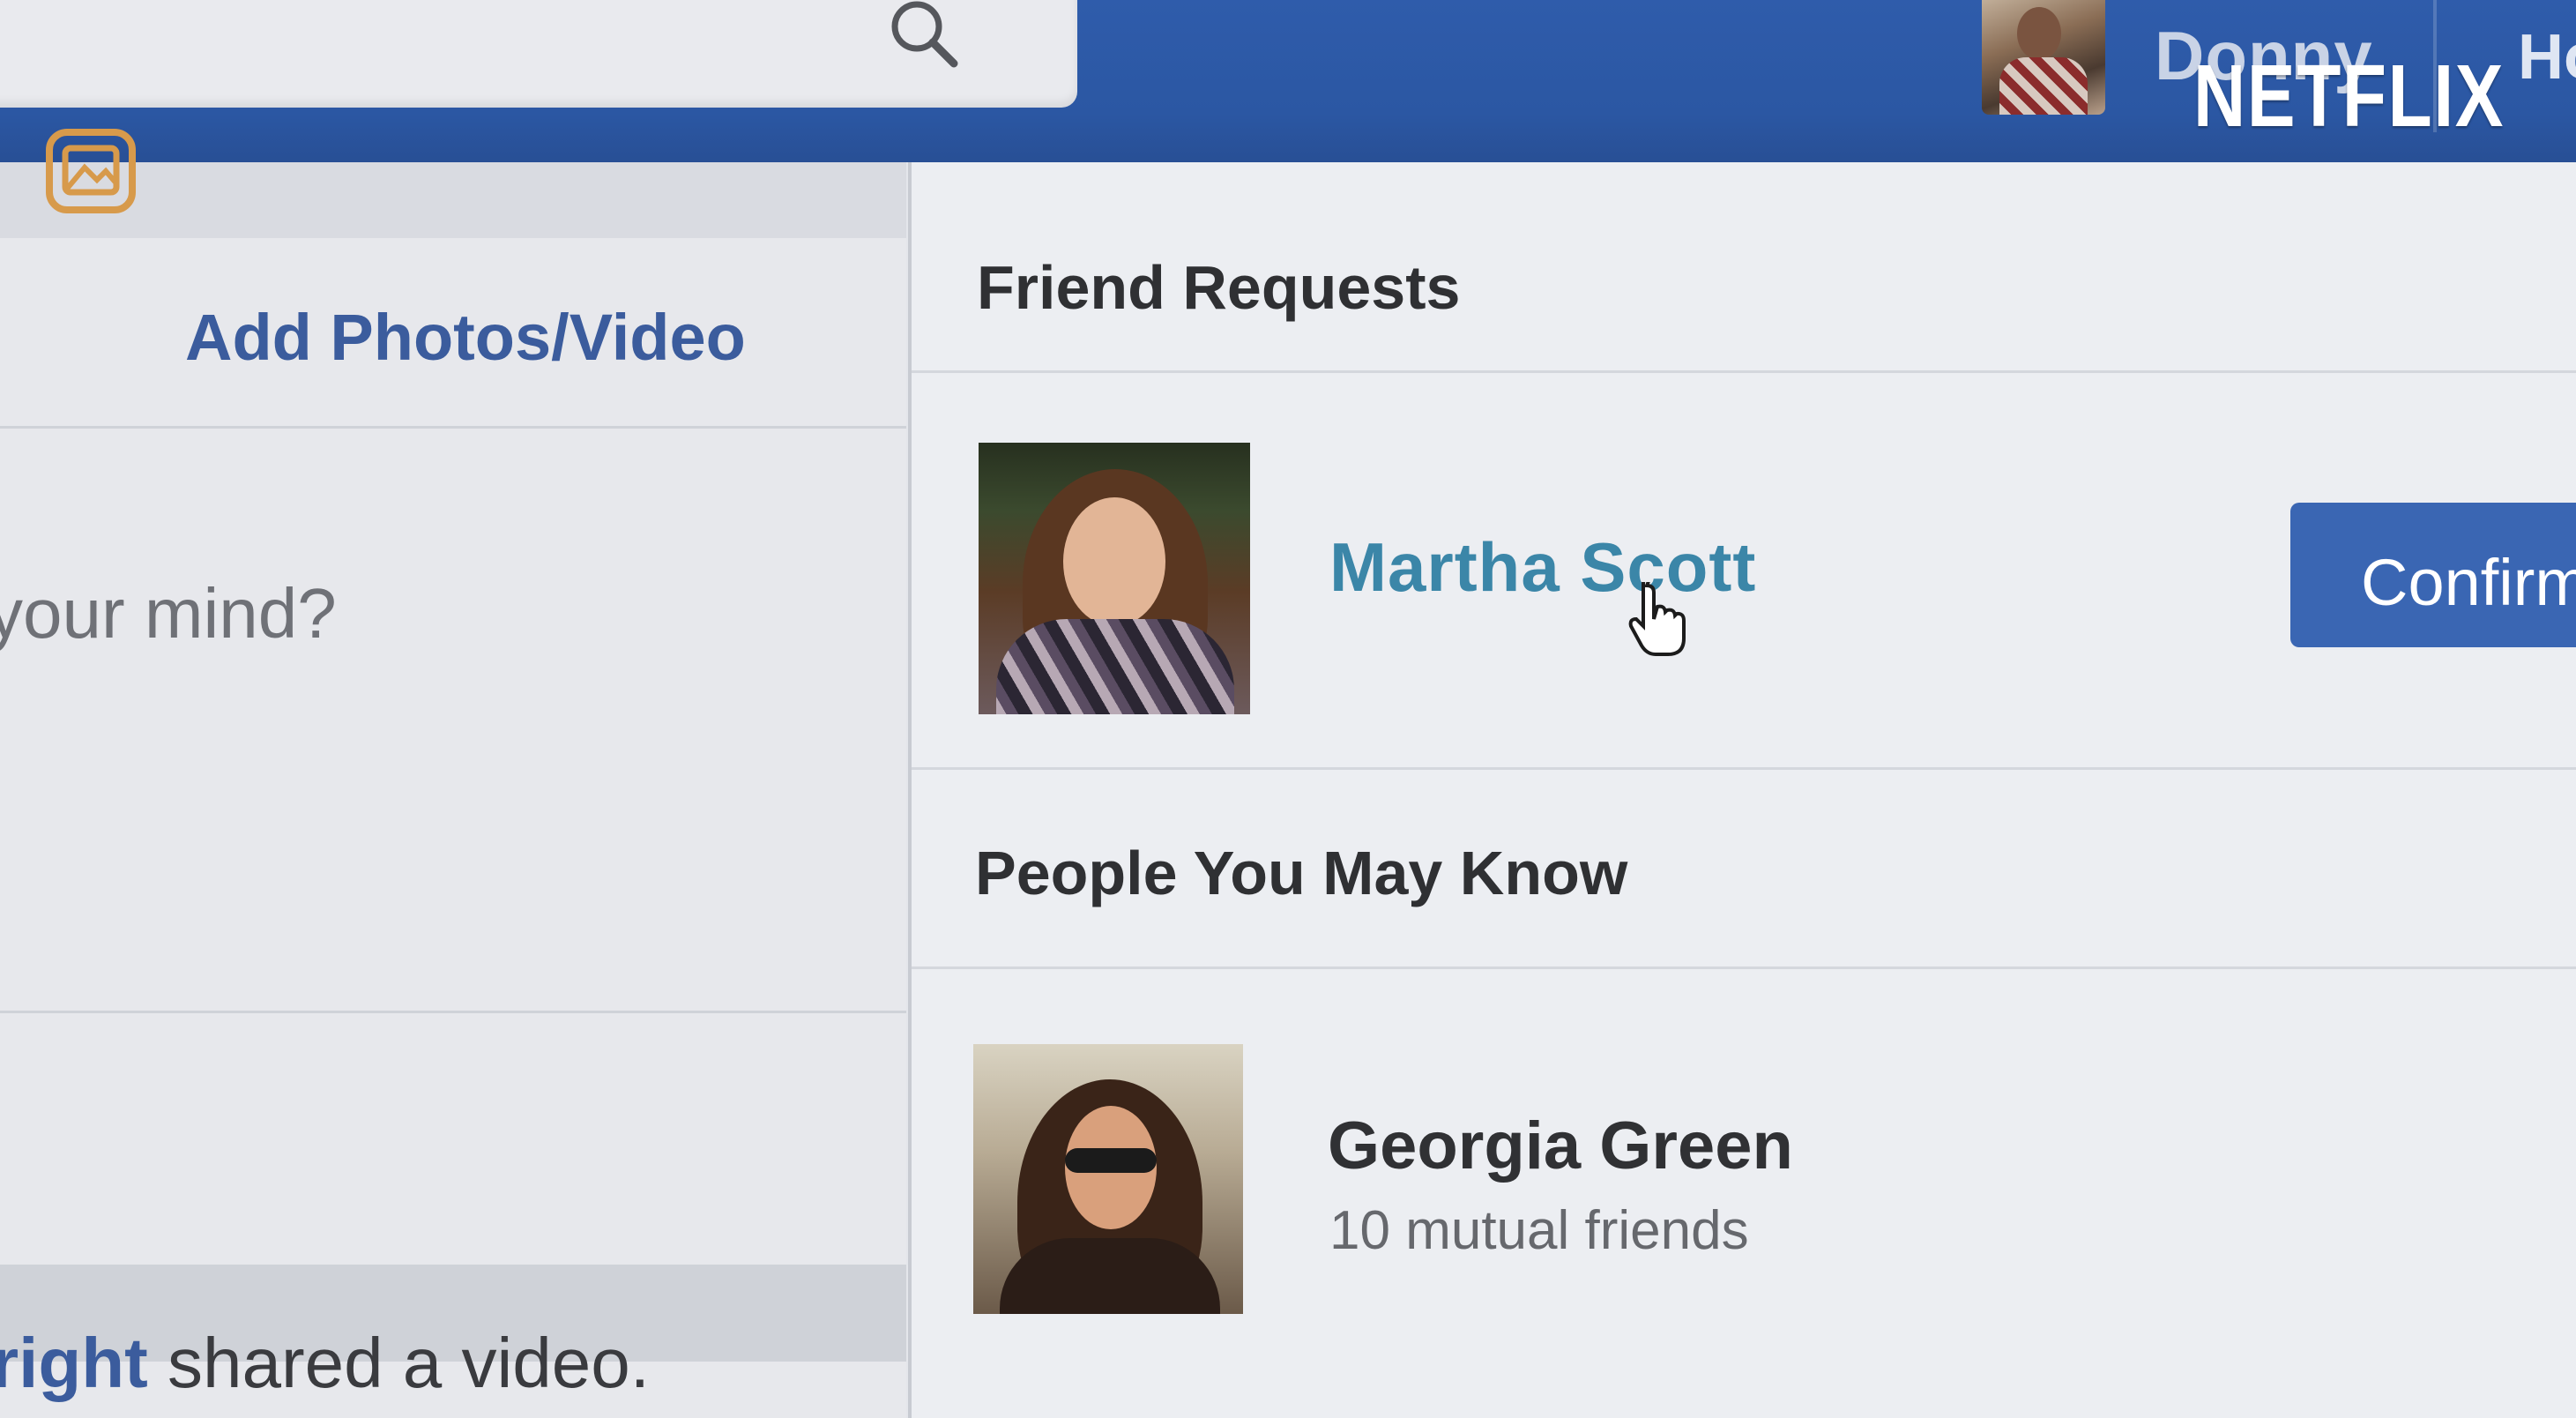 The width and height of the screenshot is (2576, 1418). I want to click on nav-divider, so click(2435, 66).